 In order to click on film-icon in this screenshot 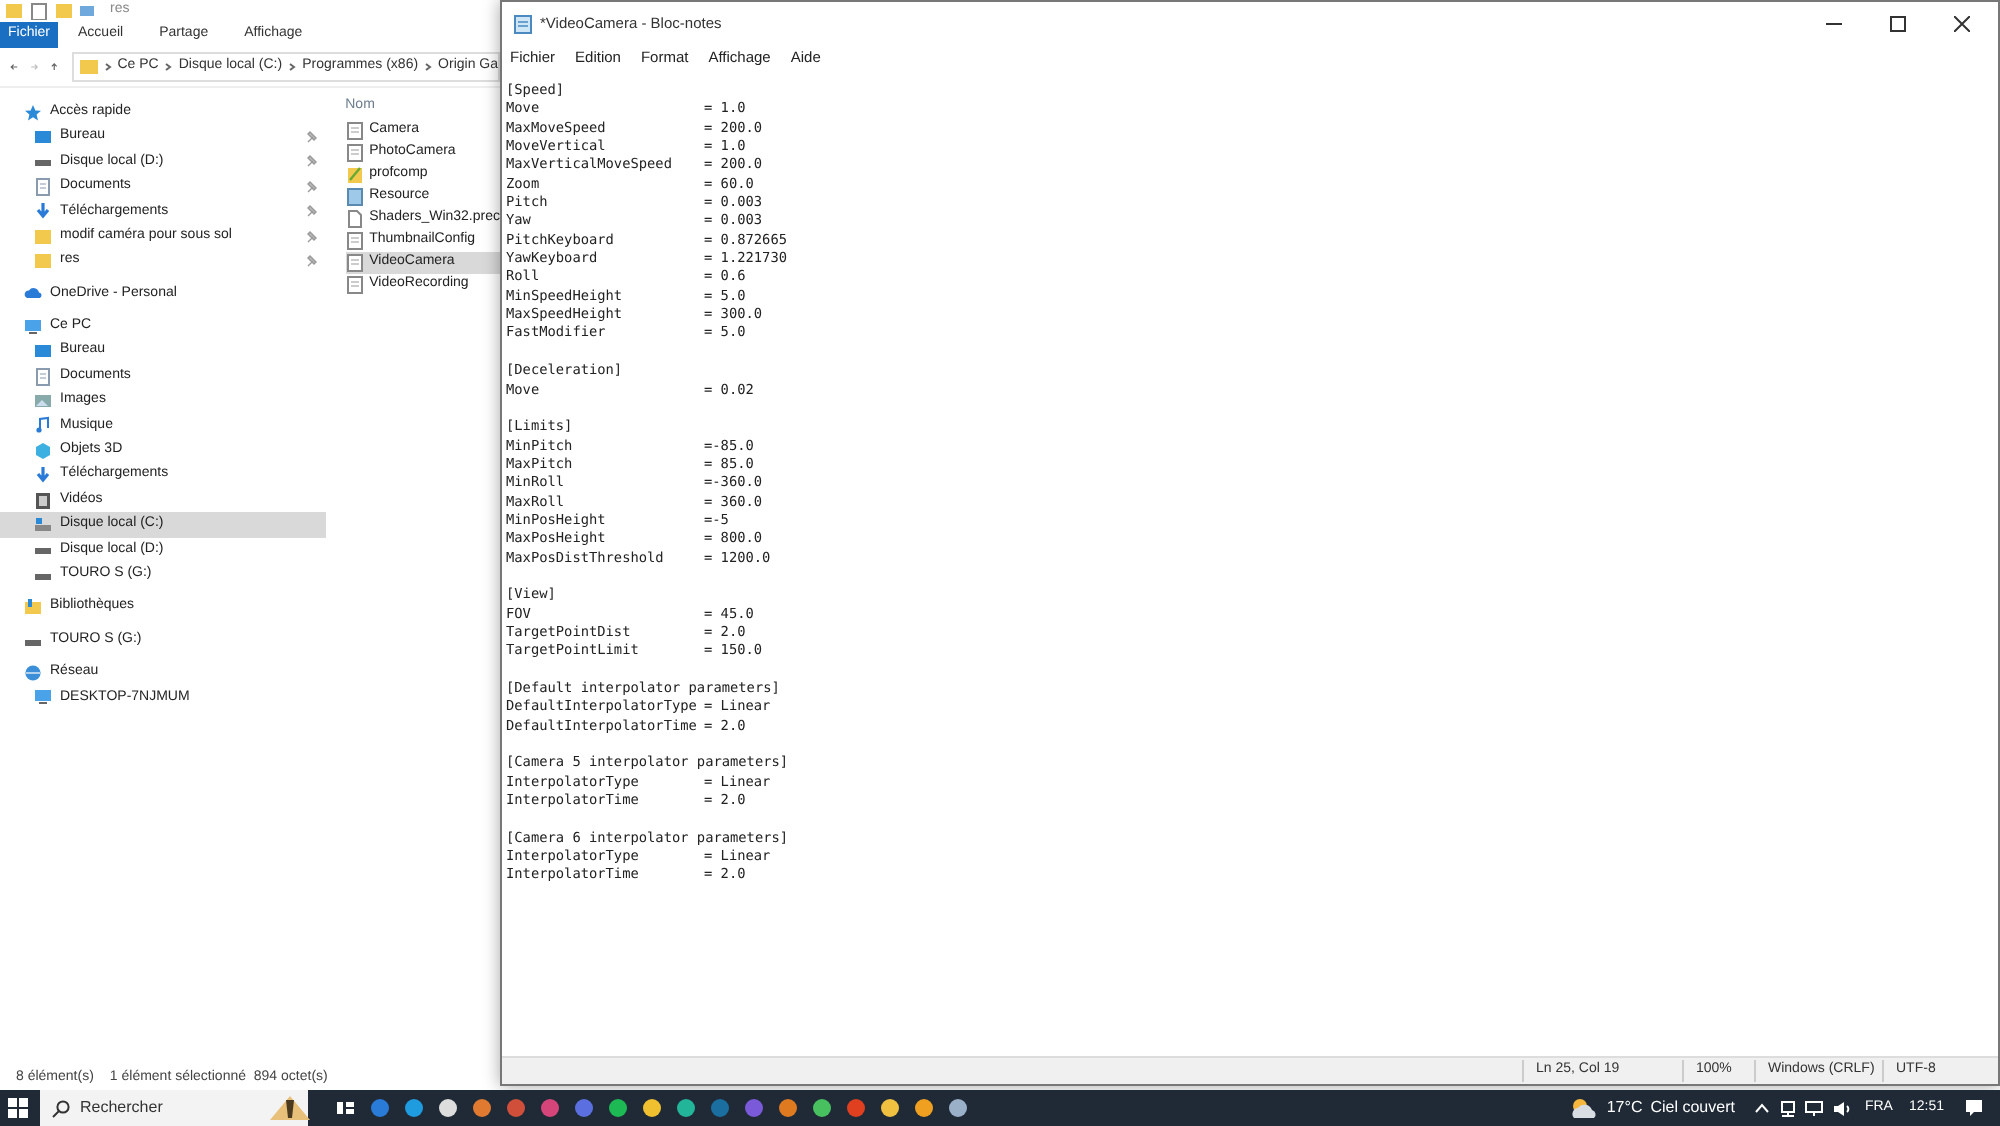, I will do `click(43, 500)`.